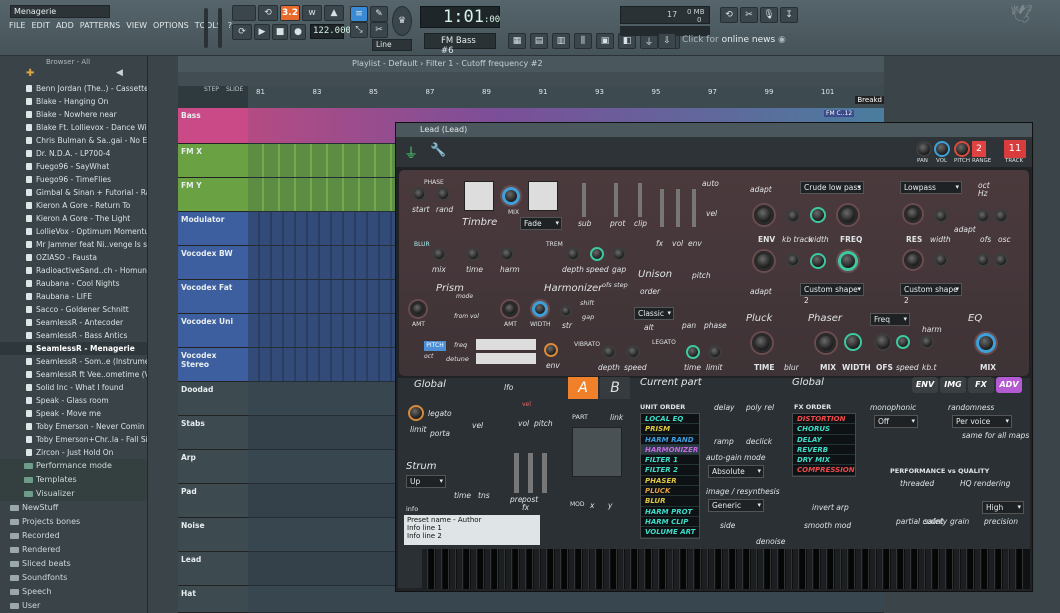 The width and height of the screenshot is (1060, 613). What do you see at coordinates (73, 140) in the screenshot?
I see `browser-project-item: Chris Bulman & Sa..gai - No Escape` at bounding box center [73, 140].